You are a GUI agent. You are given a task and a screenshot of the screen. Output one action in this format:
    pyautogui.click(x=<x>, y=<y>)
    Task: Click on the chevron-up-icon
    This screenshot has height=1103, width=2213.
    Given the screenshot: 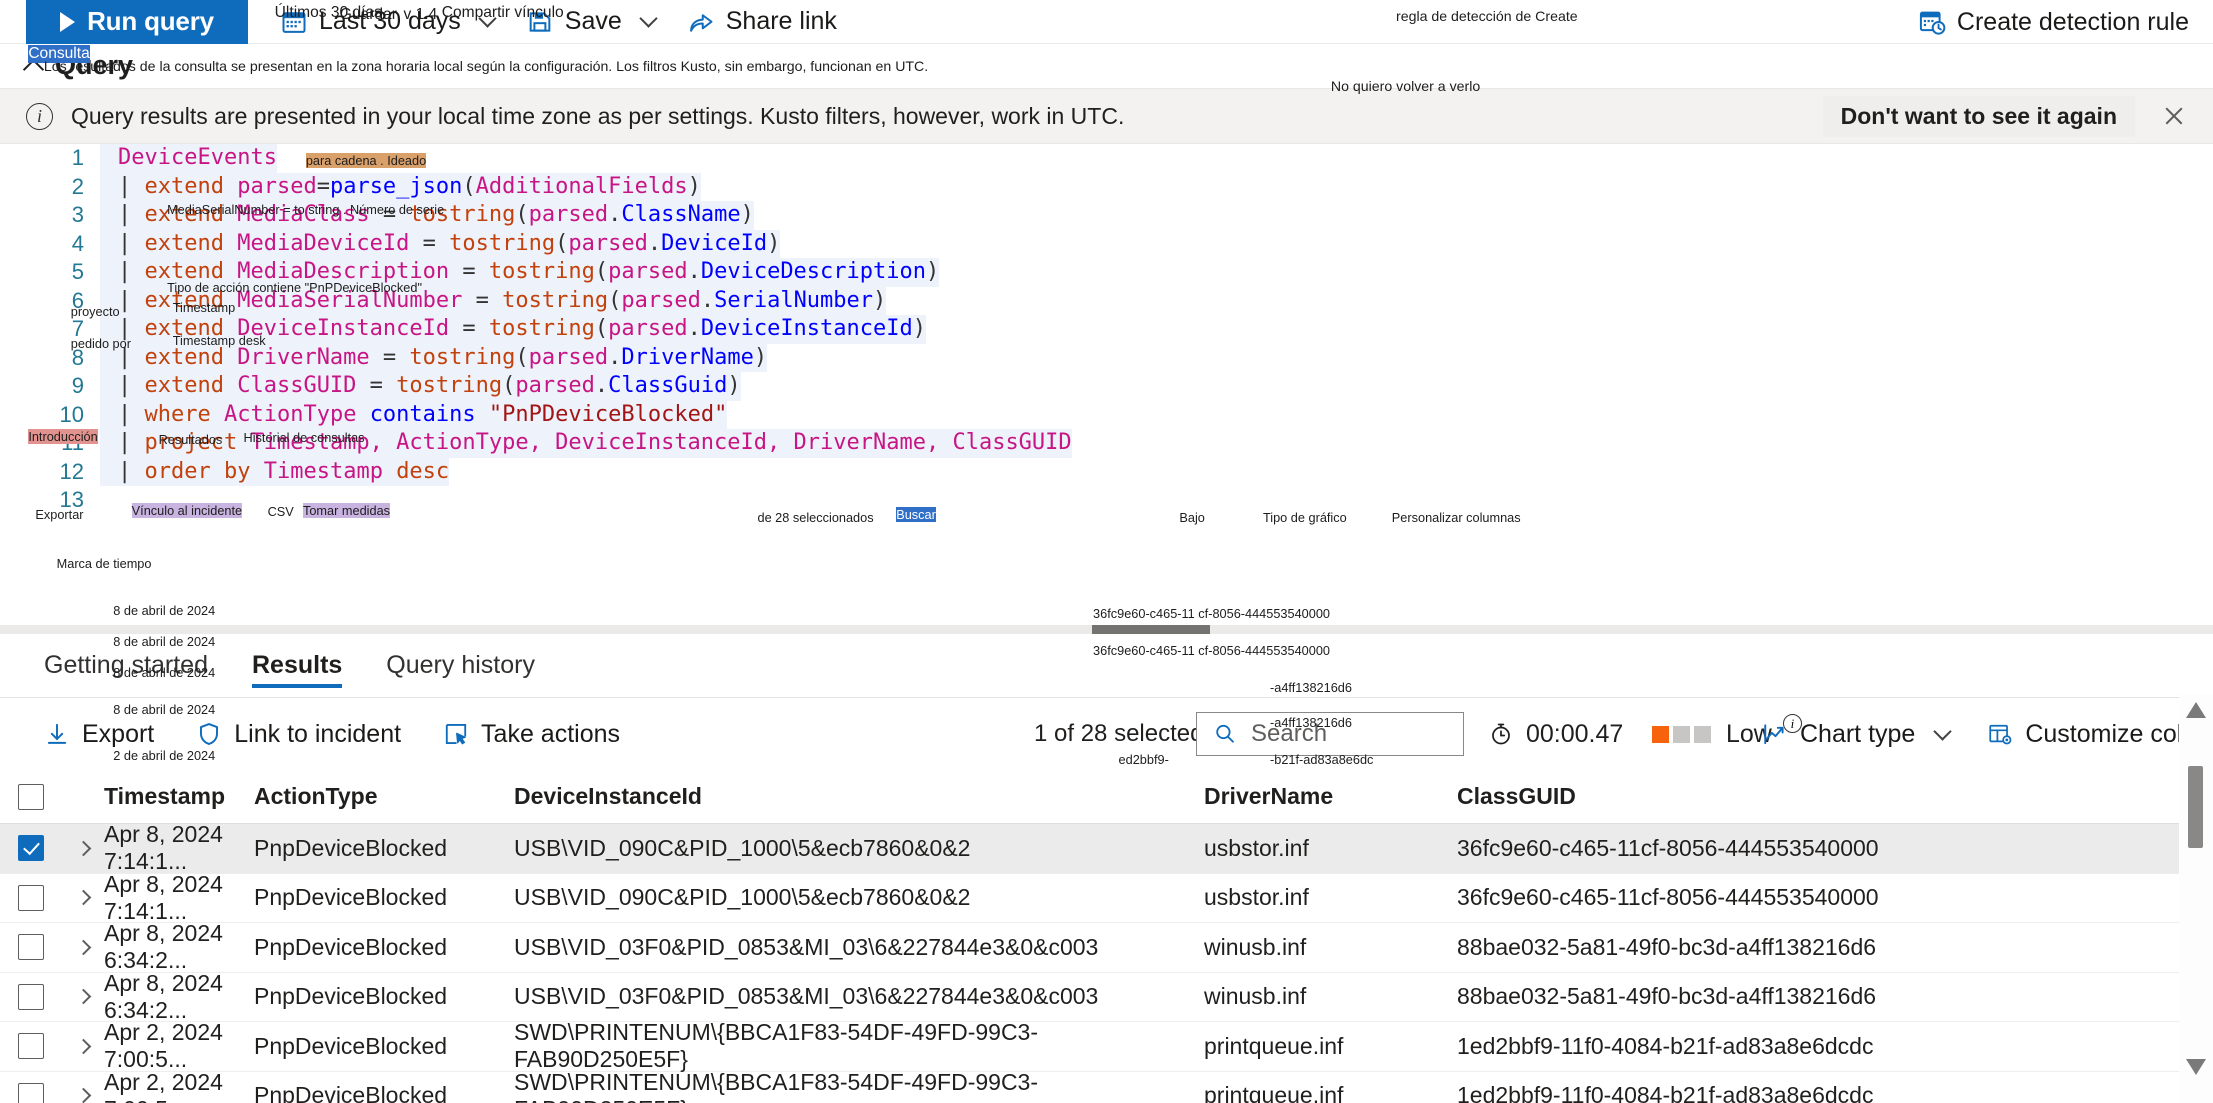 What is the action you would take?
    pyautogui.click(x=33, y=69)
    